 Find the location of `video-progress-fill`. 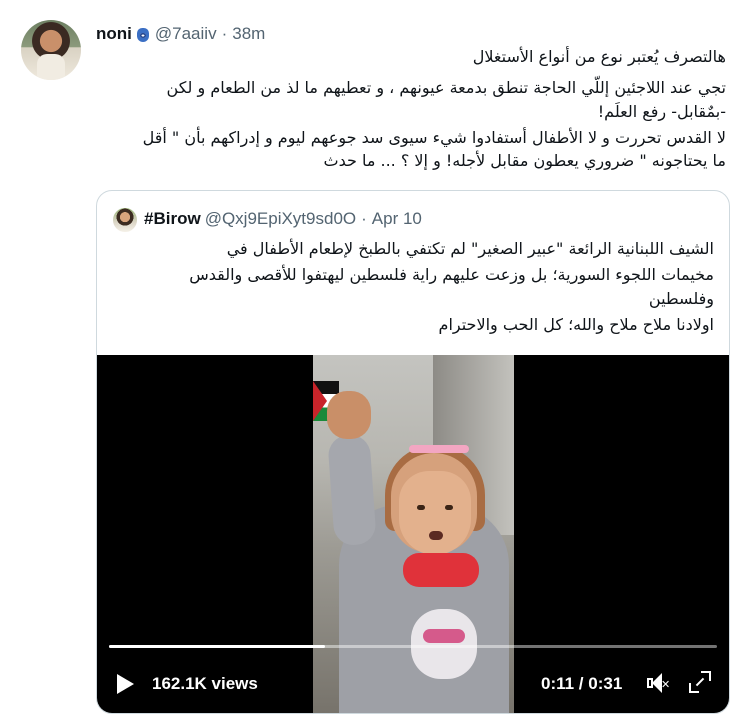

video-progress-fill is located at coordinates (217, 646).